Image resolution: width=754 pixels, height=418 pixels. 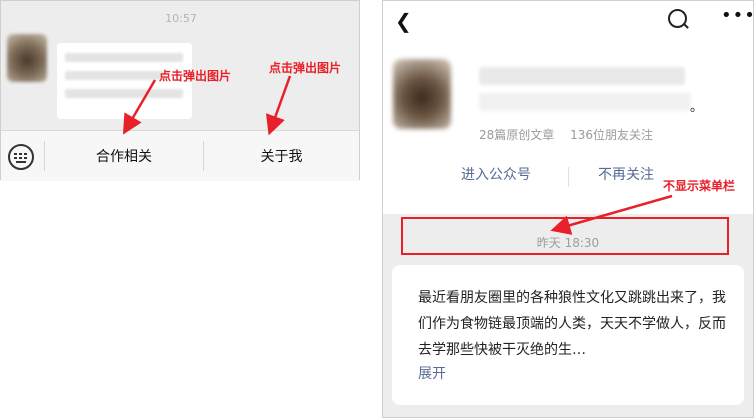 I want to click on action-divider, so click(x=568, y=177).